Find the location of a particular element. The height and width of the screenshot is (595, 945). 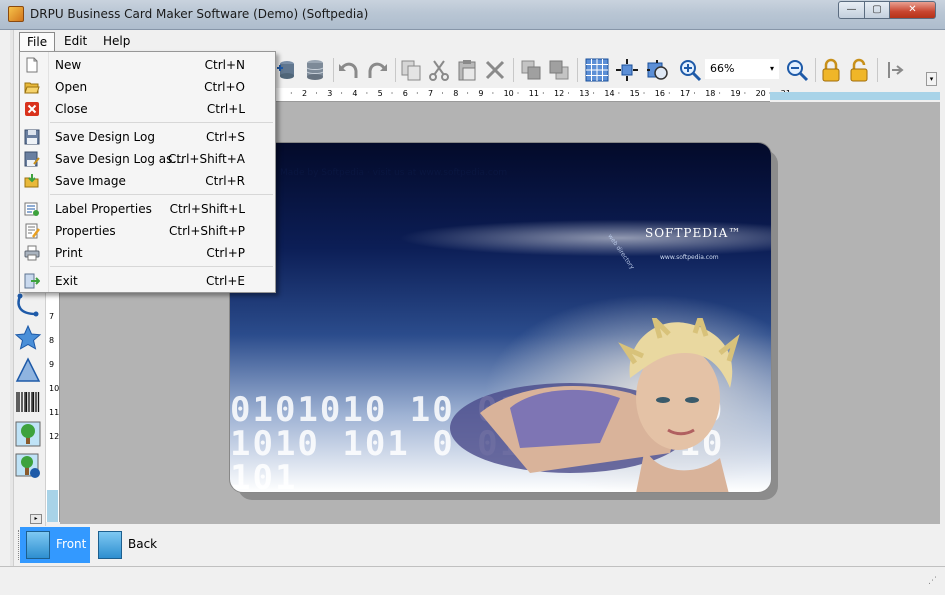

zoom-dropdown-arrow-icon: ▾ is located at coordinates (772, 68).